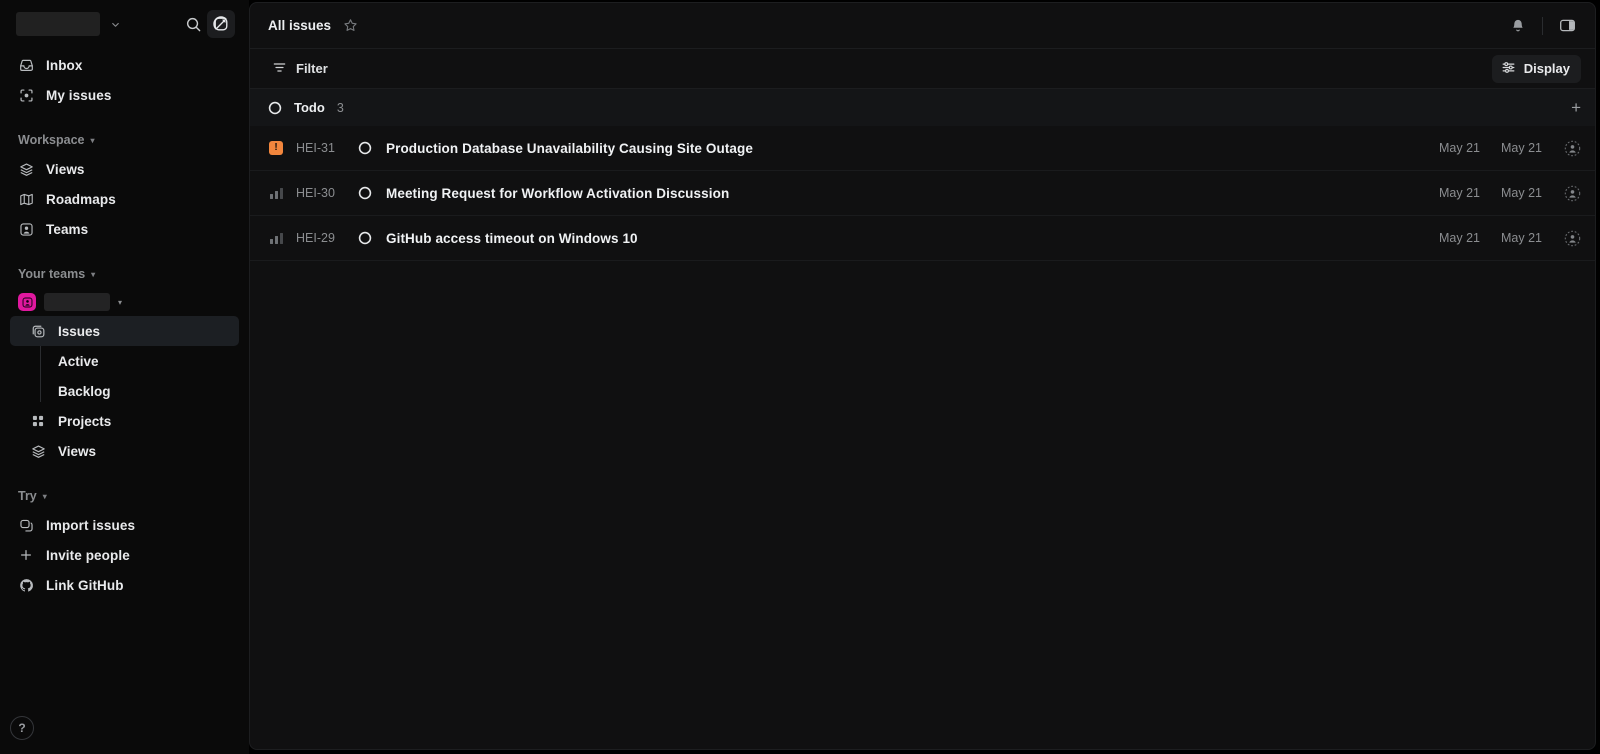 Image resolution: width=1600 pixels, height=754 pixels. I want to click on filter-label: Filter, so click(312, 68).